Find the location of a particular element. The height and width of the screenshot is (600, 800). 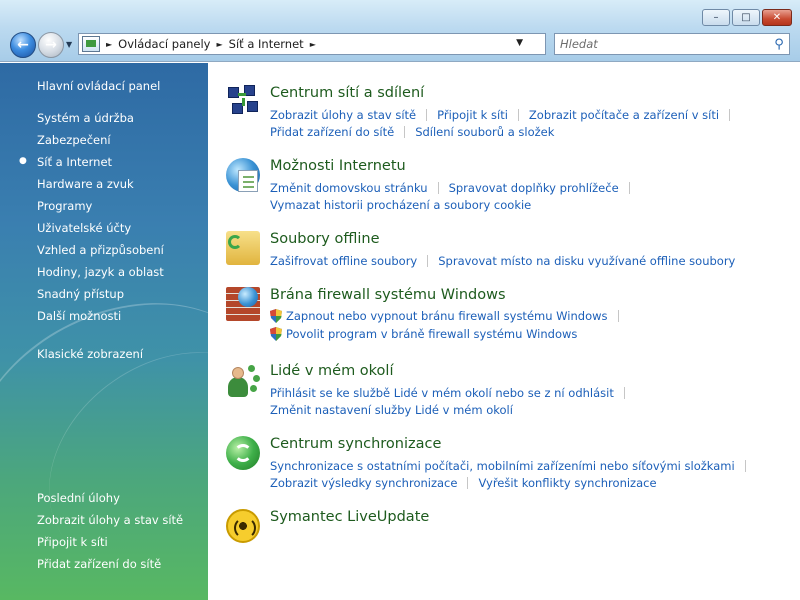

task-link: Zobrazit výsledky synchronizace is located at coordinates (363, 483).